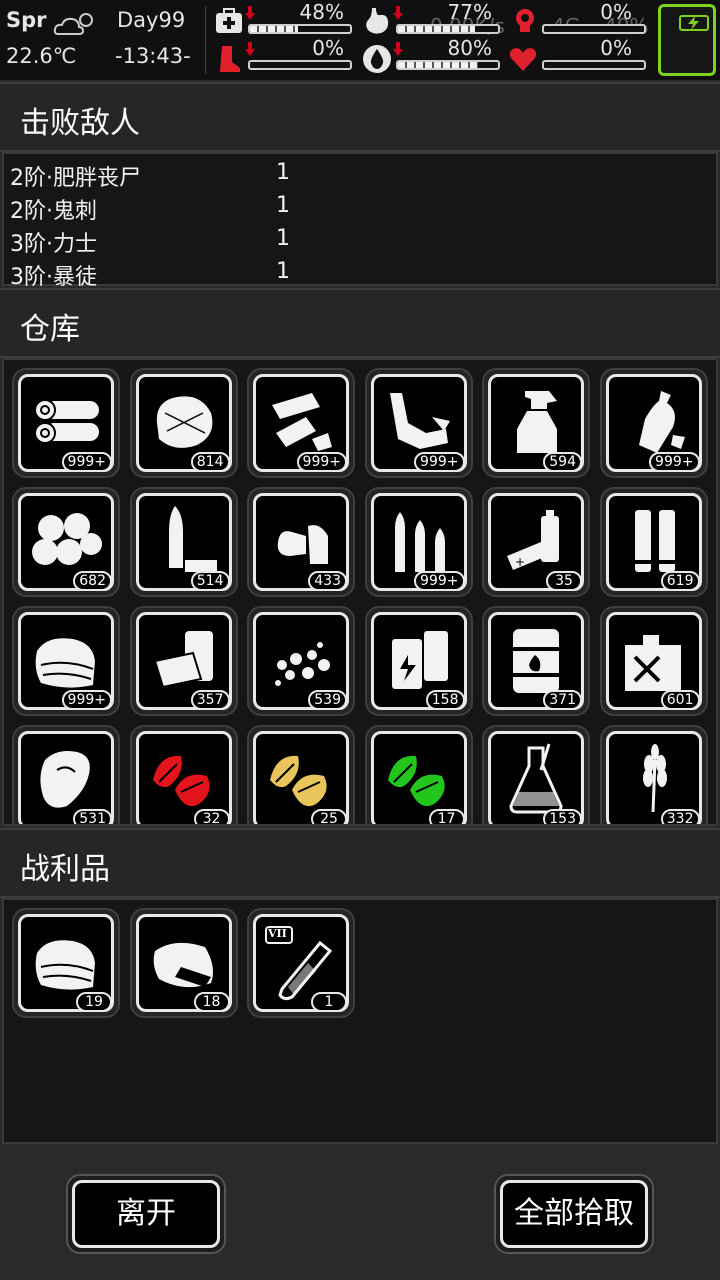 The width and height of the screenshot is (720, 1280). What do you see at coordinates (525, 20) in the screenshot?
I see `sanity-icon` at bounding box center [525, 20].